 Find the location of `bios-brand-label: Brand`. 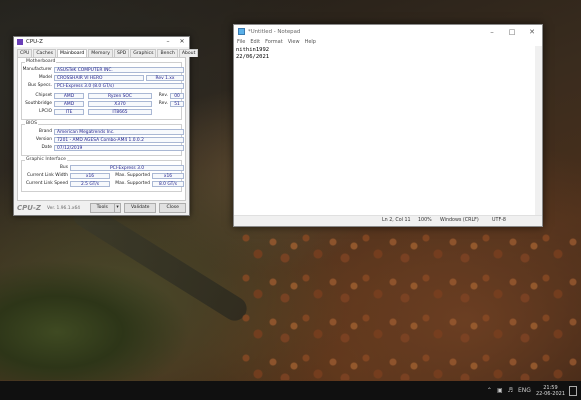

bios-brand-label: Brand is located at coordinates (45, 131).